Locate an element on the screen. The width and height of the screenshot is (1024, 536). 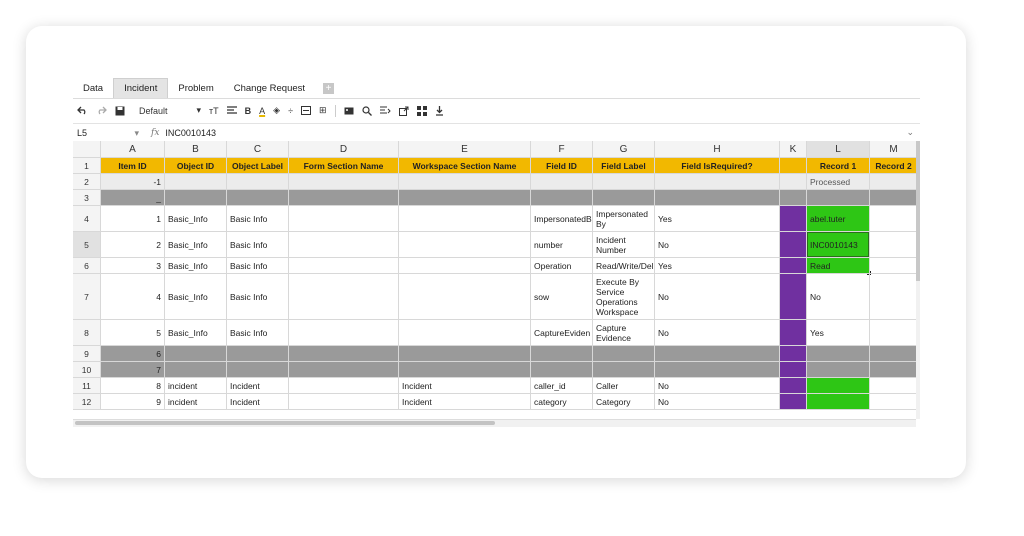
column-header: C is located at coordinates (258, 149).